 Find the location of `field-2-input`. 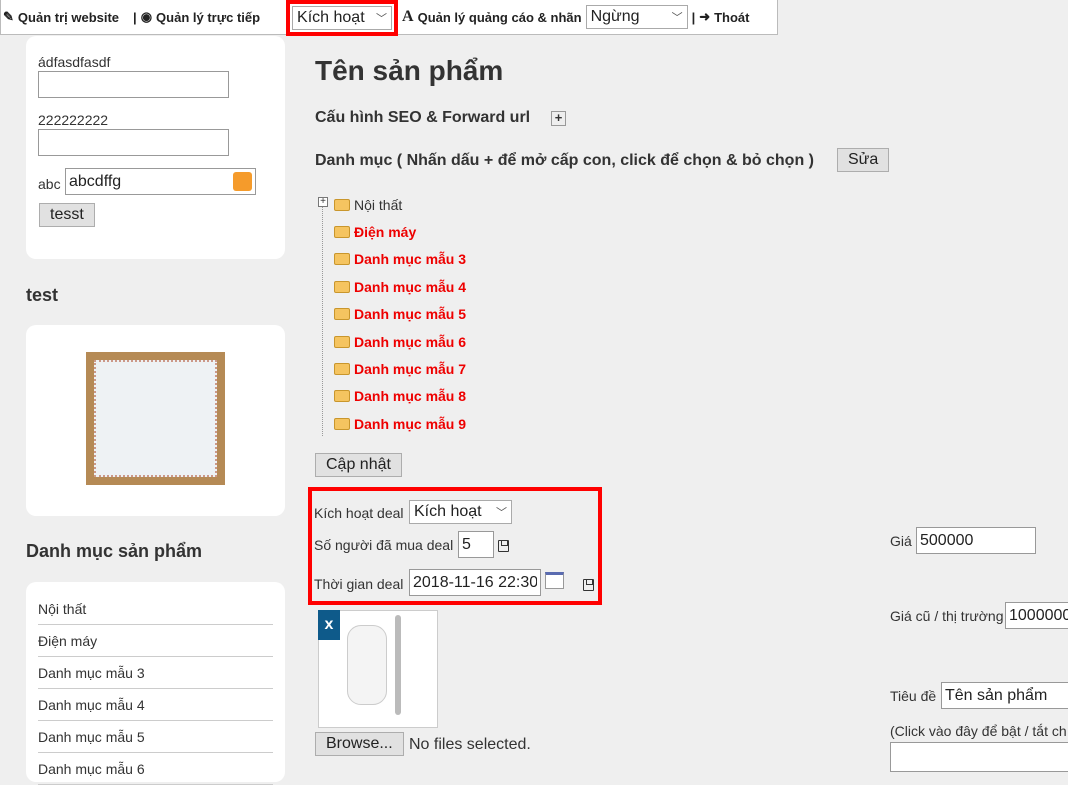

field-2-input is located at coordinates (133, 142).